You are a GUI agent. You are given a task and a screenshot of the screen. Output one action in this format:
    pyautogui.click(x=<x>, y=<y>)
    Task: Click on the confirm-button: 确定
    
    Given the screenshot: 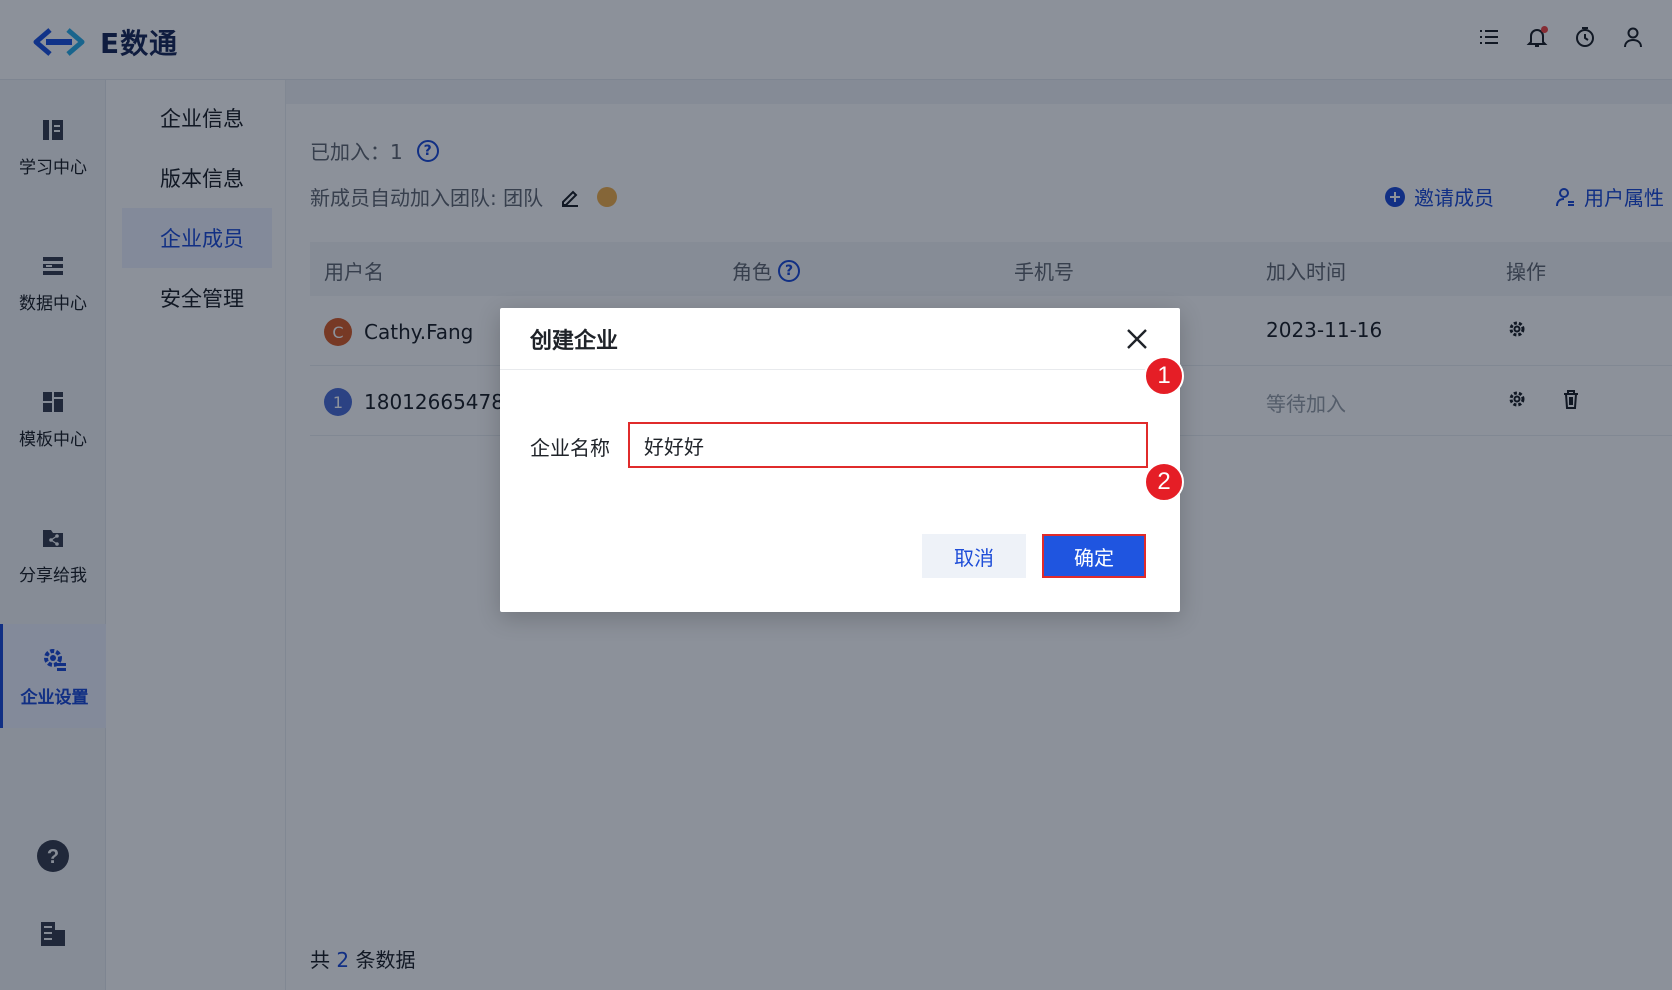 What is the action you would take?
    pyautogui.click(x=1094, y=556)
    